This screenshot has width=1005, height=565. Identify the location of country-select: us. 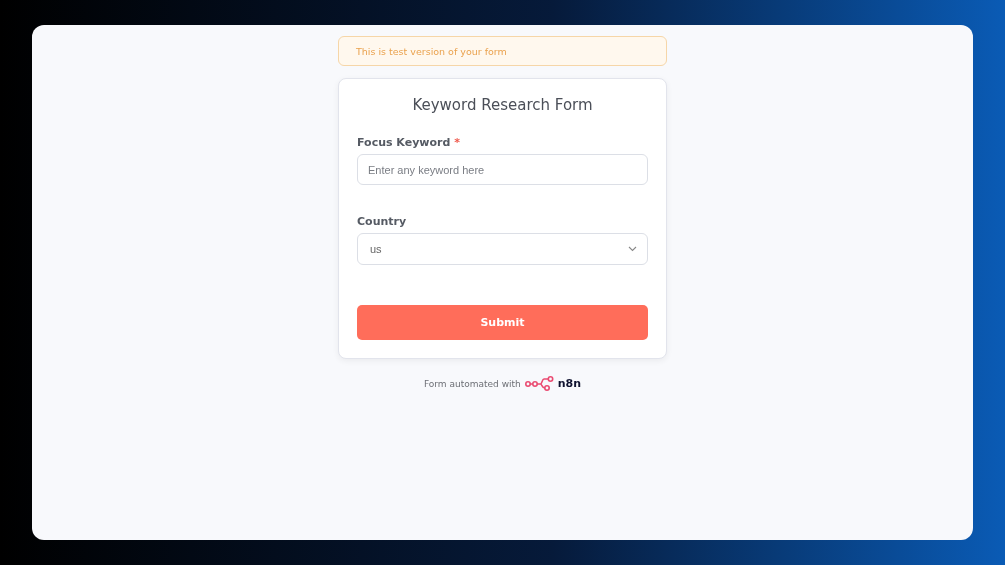
(502, 249).